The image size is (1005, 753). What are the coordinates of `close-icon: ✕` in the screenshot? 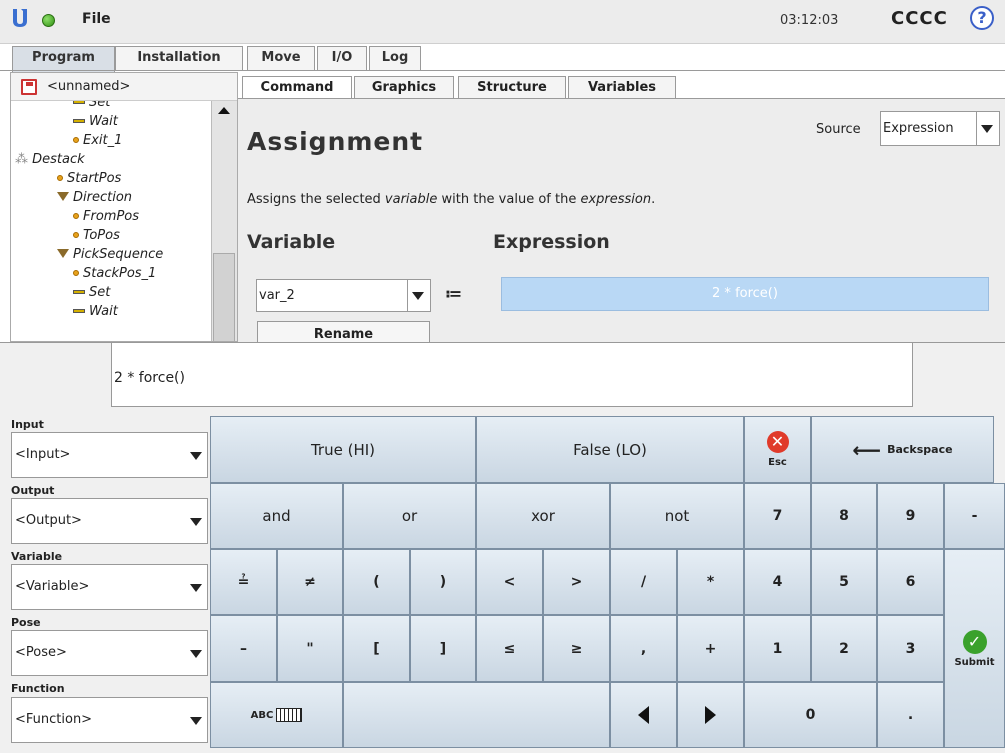 It's located at (777, 442).